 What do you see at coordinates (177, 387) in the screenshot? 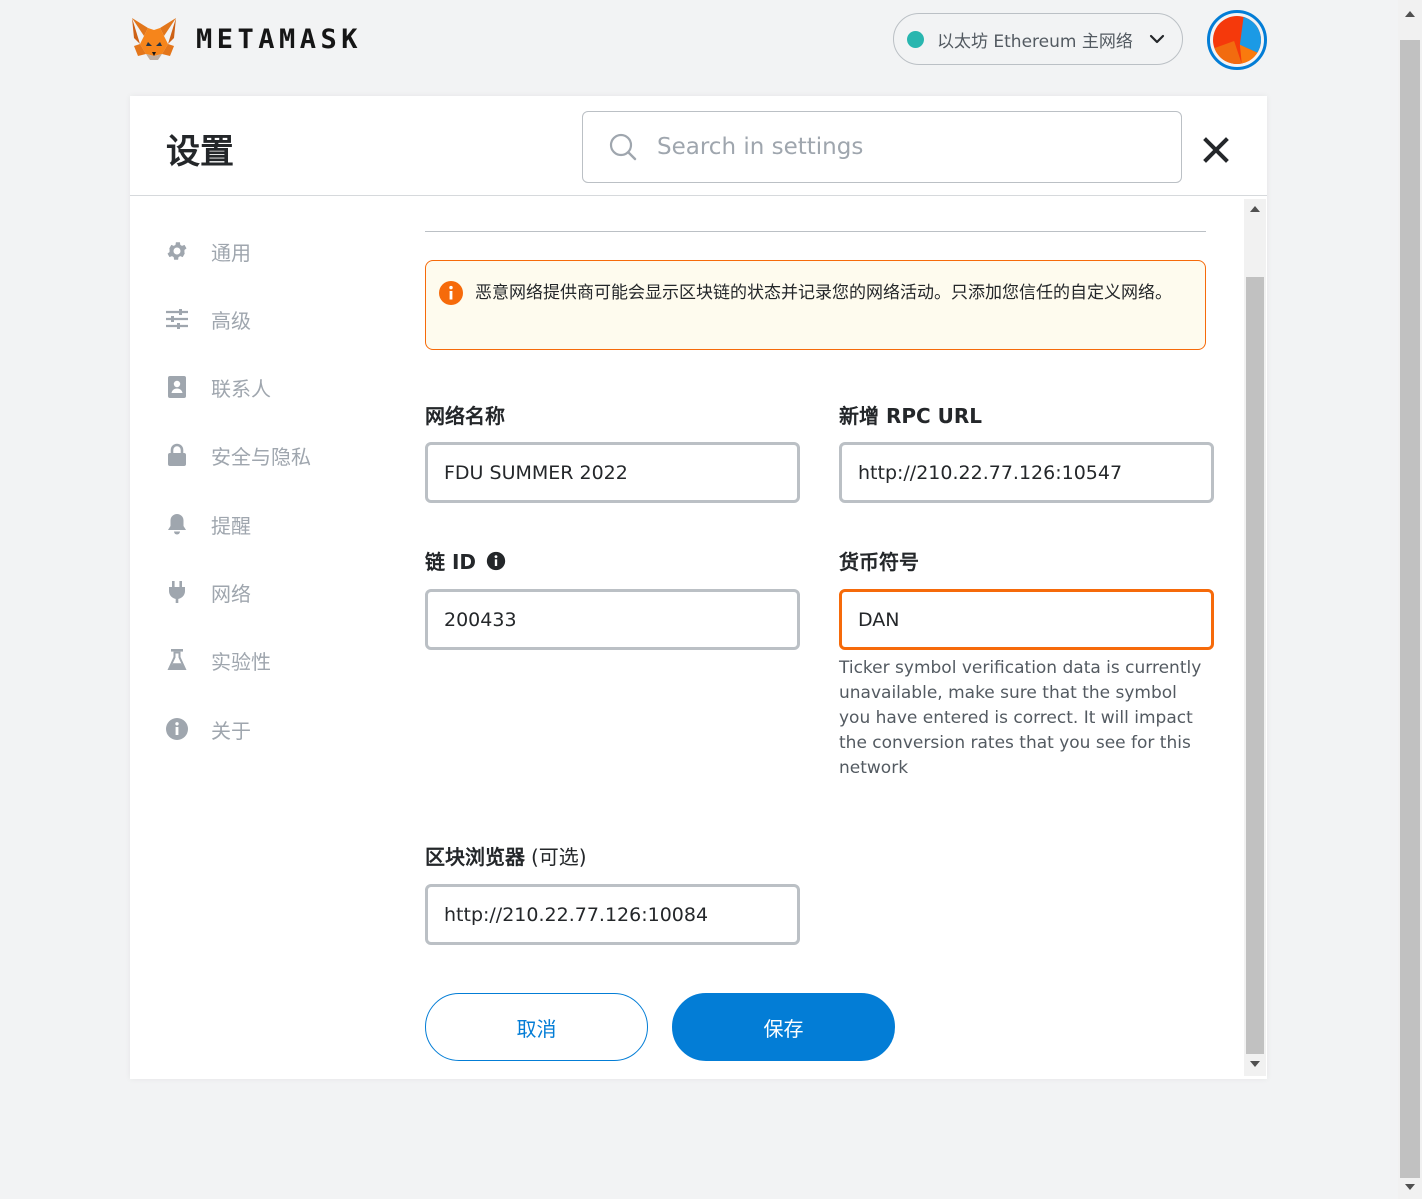
I see `contact-book-icon` at bounding box center [177, 387].